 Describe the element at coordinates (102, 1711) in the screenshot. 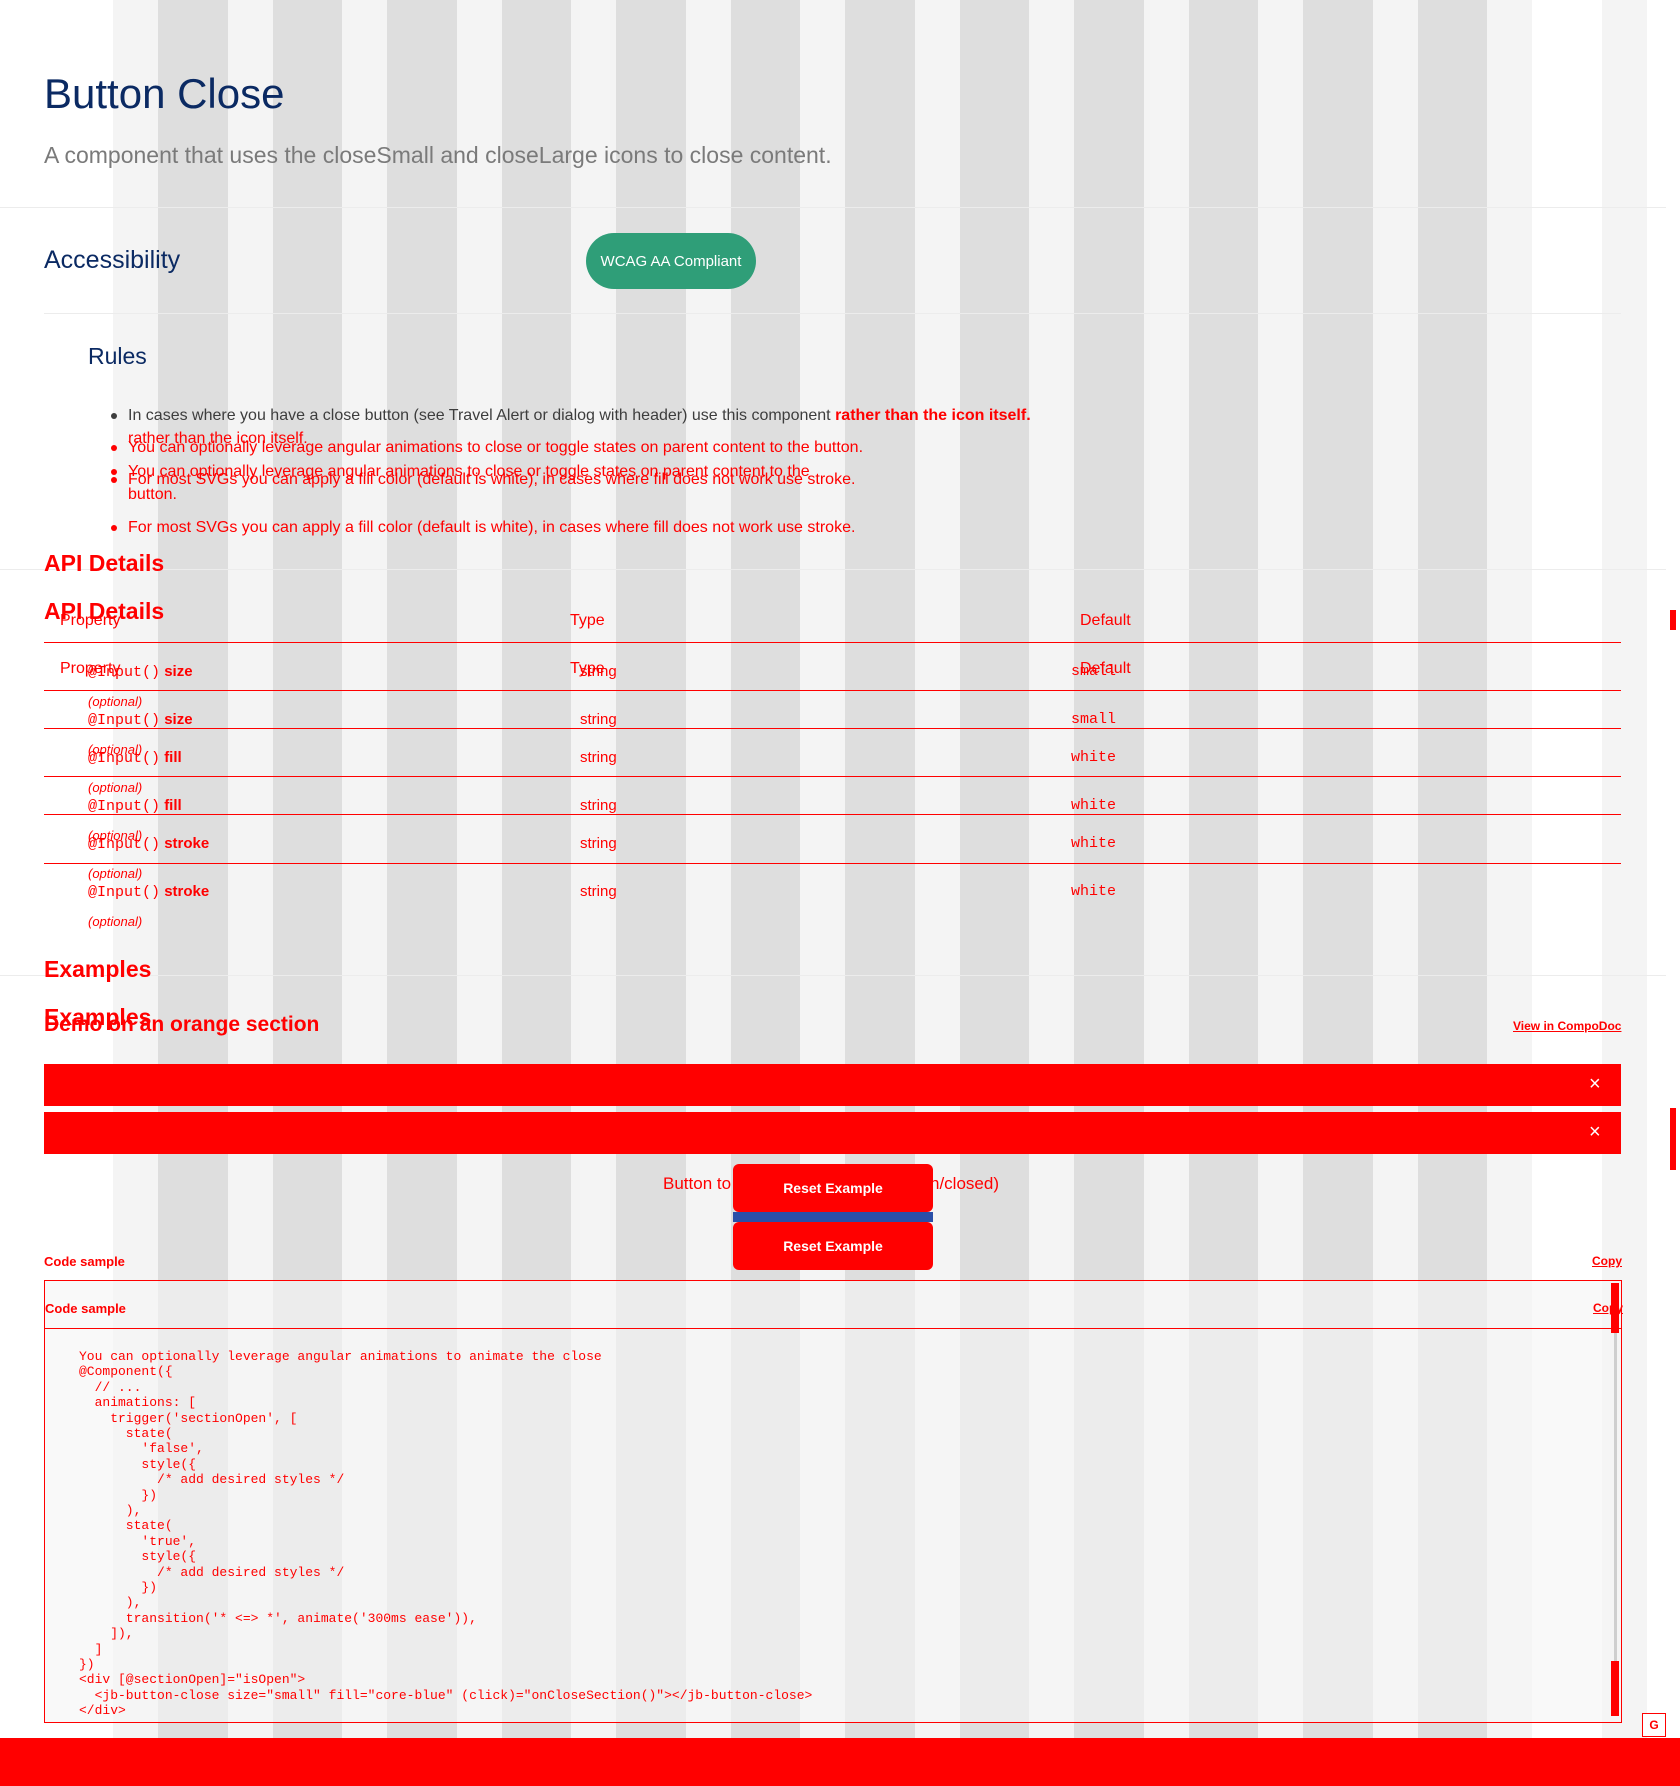

I see `code-line: </div>` at that location.